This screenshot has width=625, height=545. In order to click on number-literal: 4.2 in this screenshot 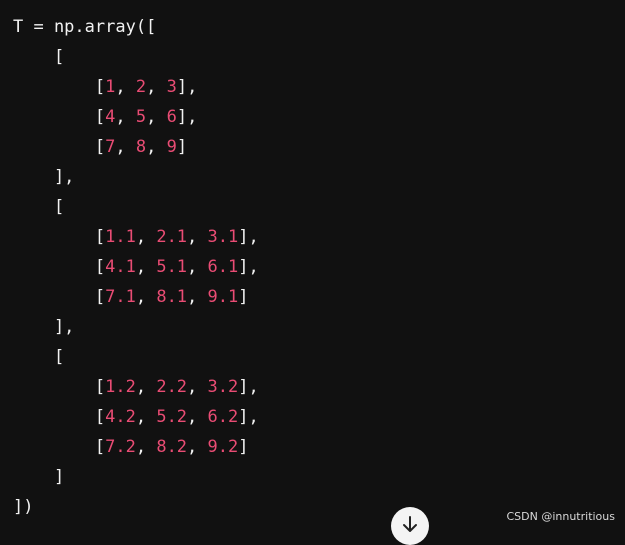, I will do `click(120, 417)`.